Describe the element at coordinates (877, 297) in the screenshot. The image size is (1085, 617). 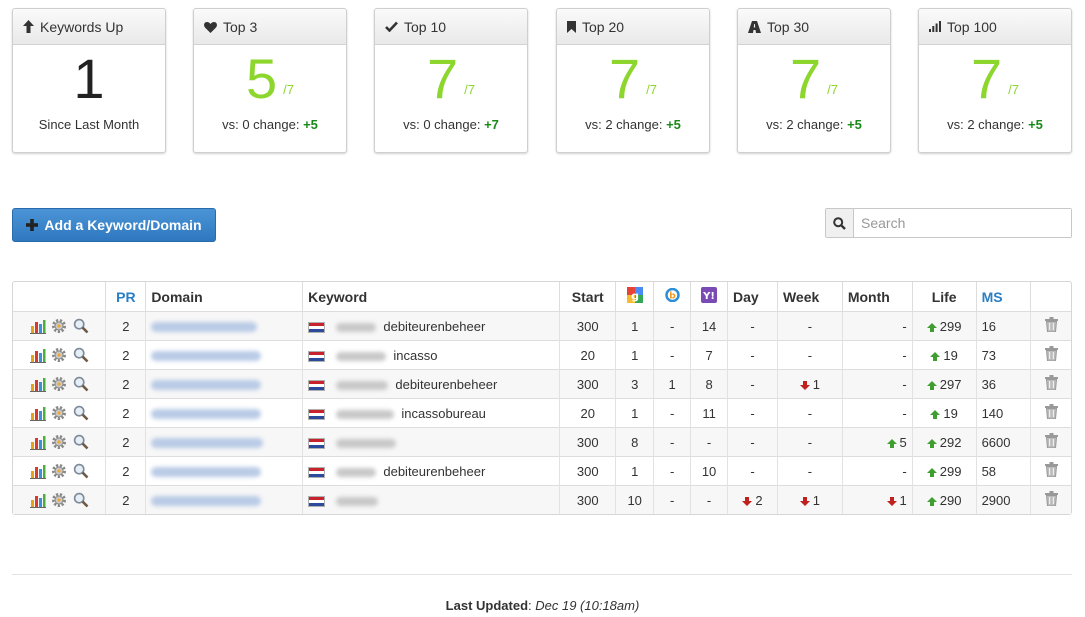
I see `header-month: Month` at that location.